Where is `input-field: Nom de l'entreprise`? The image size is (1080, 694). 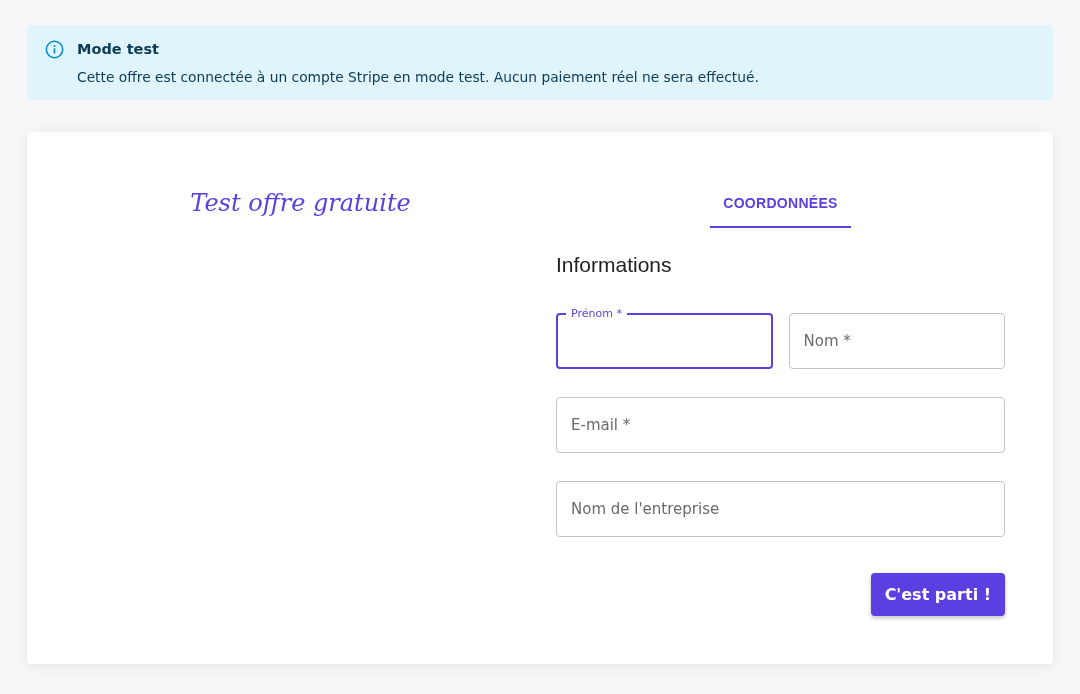
input-field: Nom de l'entreprise is located at coordinates (780, 509).